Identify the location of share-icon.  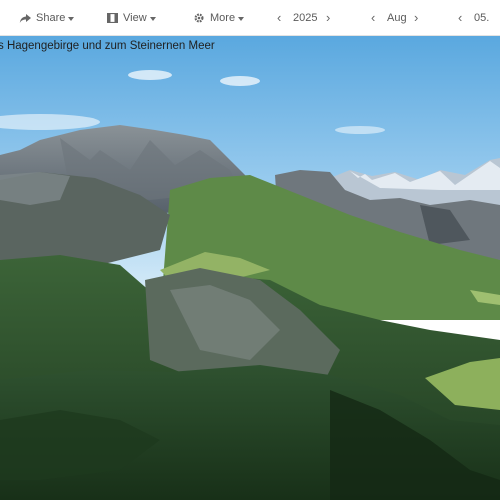
(25, 18).